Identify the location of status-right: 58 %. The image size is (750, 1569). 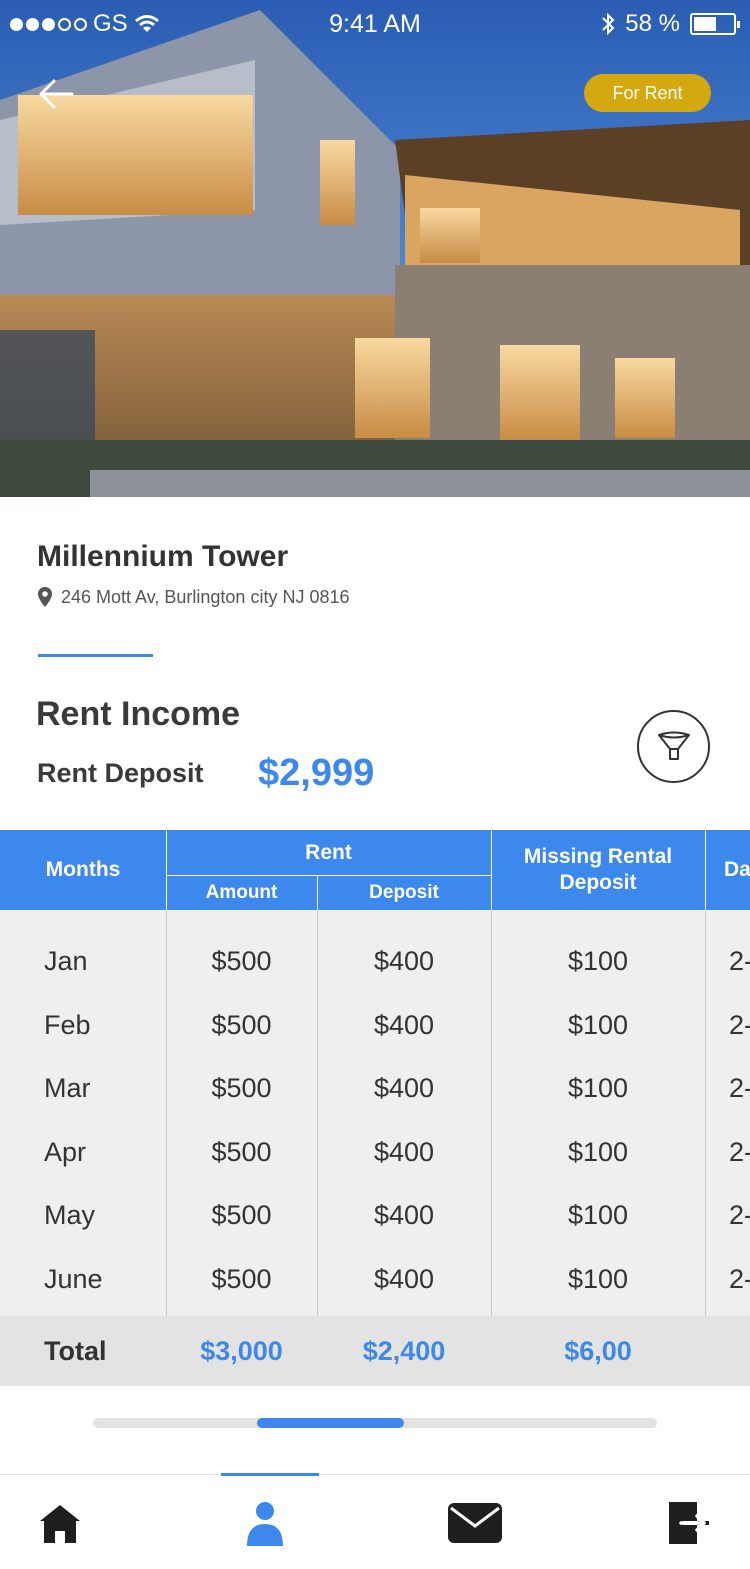
(670, 24).